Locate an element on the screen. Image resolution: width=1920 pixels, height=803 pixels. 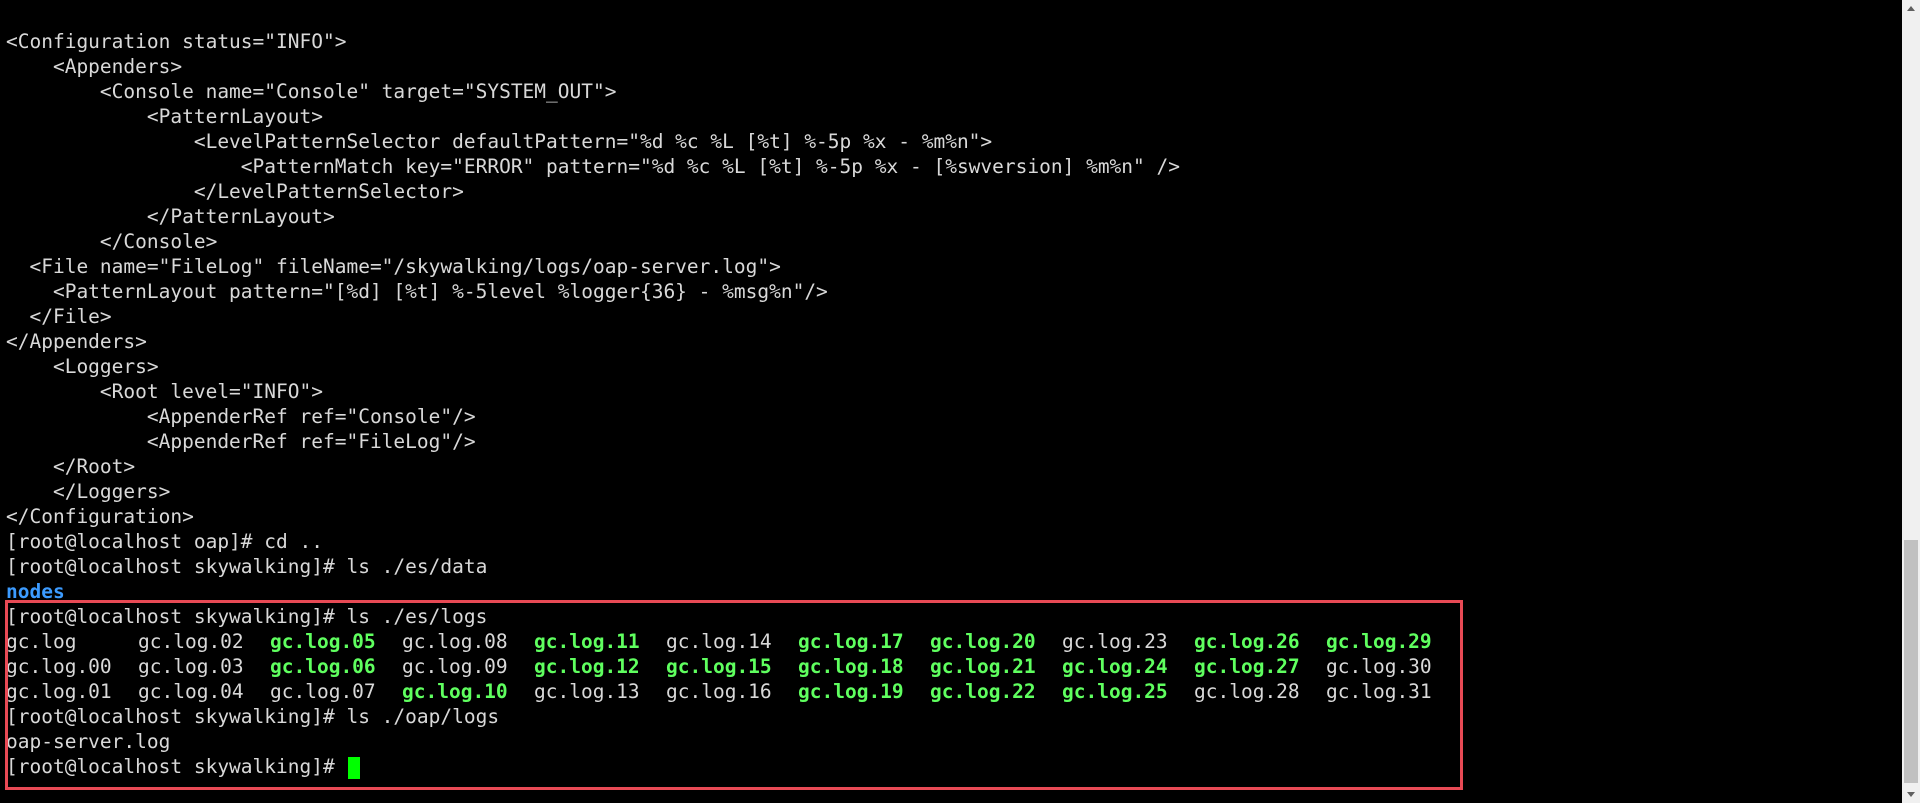
terminal-line: <Root level="INFO"> is located at coordinates (164, 391).